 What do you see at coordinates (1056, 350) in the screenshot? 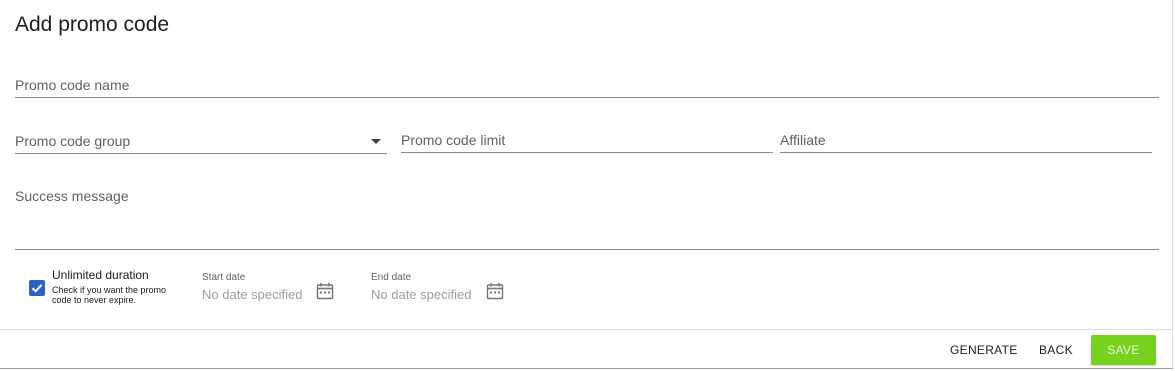
I see `back-button: BACK` at bounding box center [1056, 350].